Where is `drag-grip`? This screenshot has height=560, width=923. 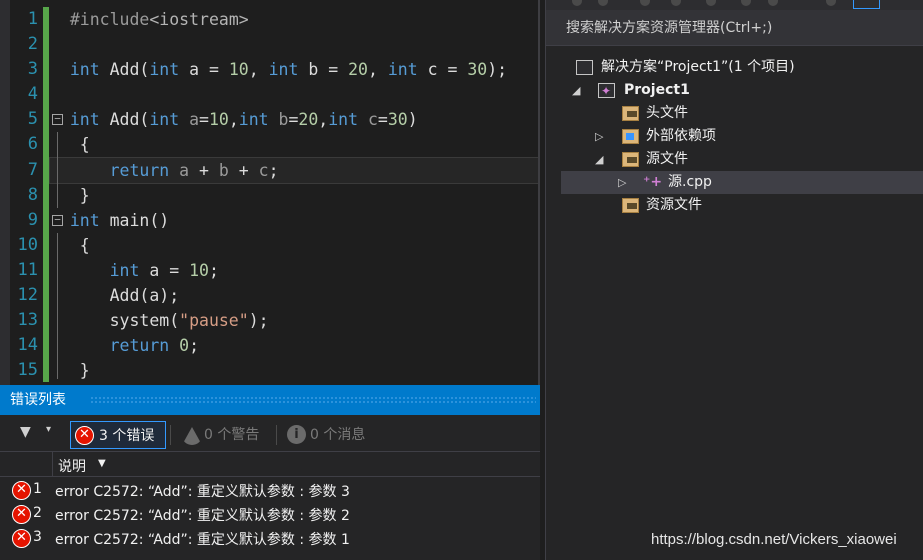
drag-grip is located at coordinates (313, 400).